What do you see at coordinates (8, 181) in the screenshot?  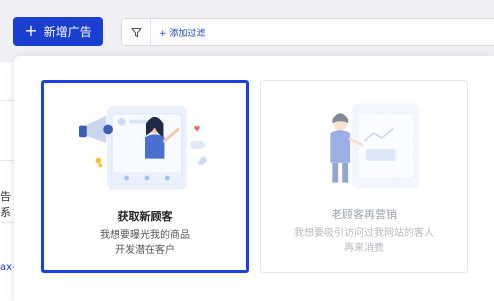 I see `background-table: 告系 ax-` at bounding box center [8, 181].